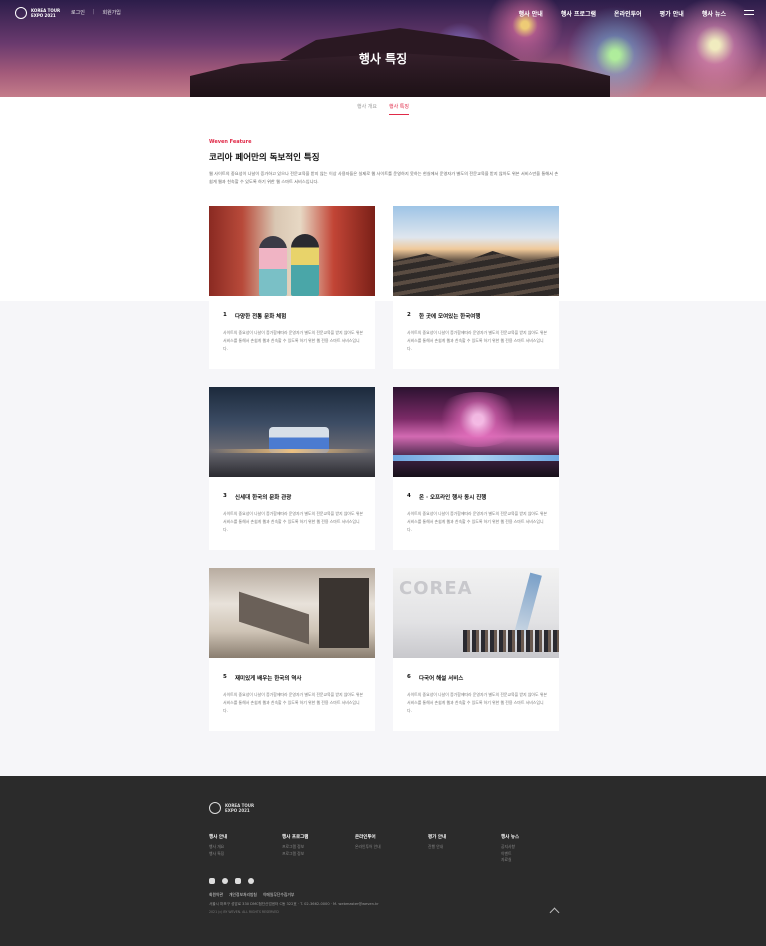 Image resolution: width=766 pixels, height=946 pixels. Describe the element at coordinates (268, 679) in the screenshot. I see `card-title: 재미있게 배우는 한국의 역사` at that location.